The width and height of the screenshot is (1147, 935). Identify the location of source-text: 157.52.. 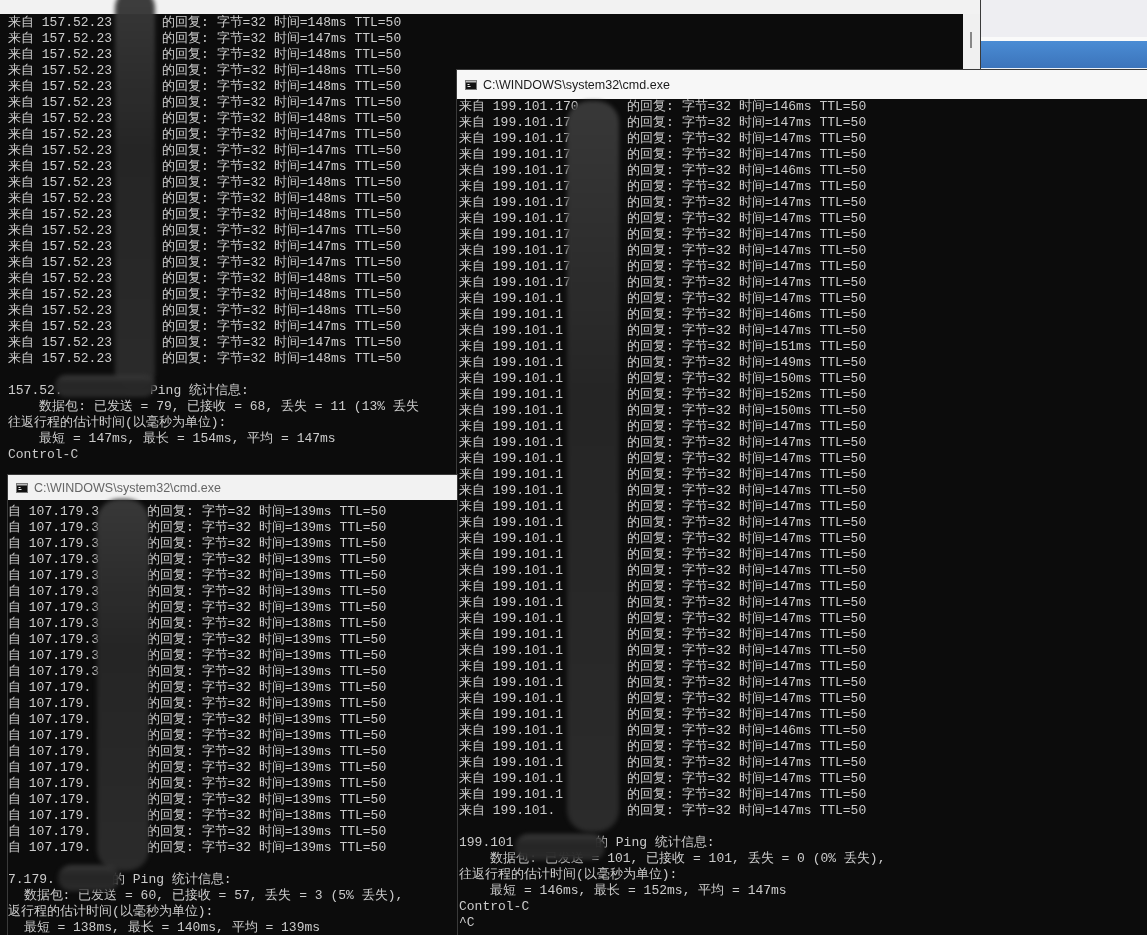
(35, 391).